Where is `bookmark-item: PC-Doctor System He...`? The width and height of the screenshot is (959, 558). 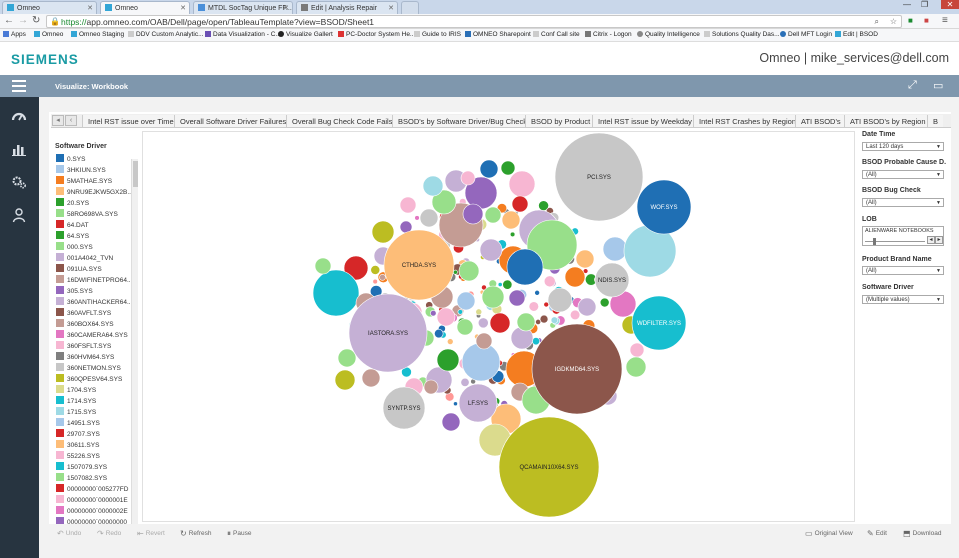 bookmark-item: PC-Doctor System He... is located at coordinates (376, 34).